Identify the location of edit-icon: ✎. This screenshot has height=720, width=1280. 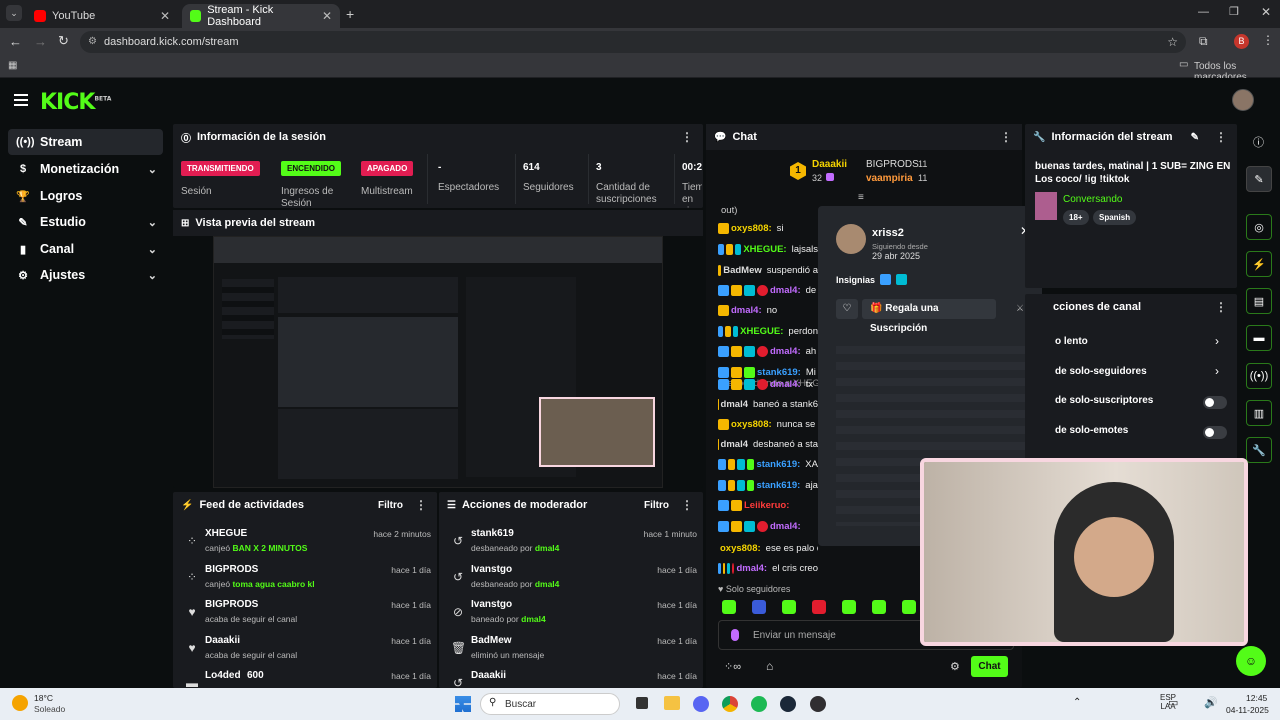
(1195, 137).